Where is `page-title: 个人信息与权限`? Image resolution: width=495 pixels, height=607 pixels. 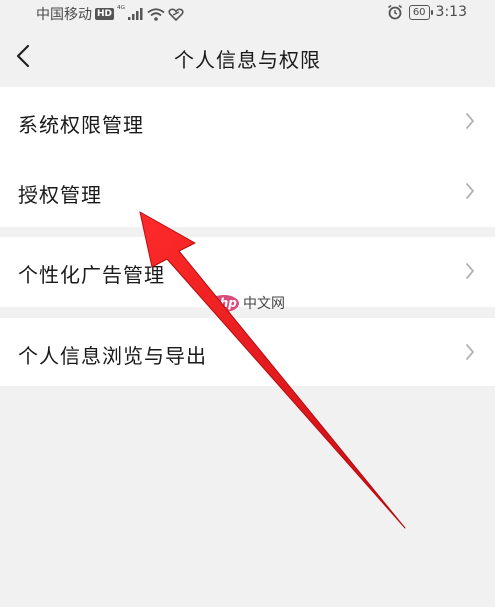 page-title: 个人信息与权限 is located at coordinates (247, 60).